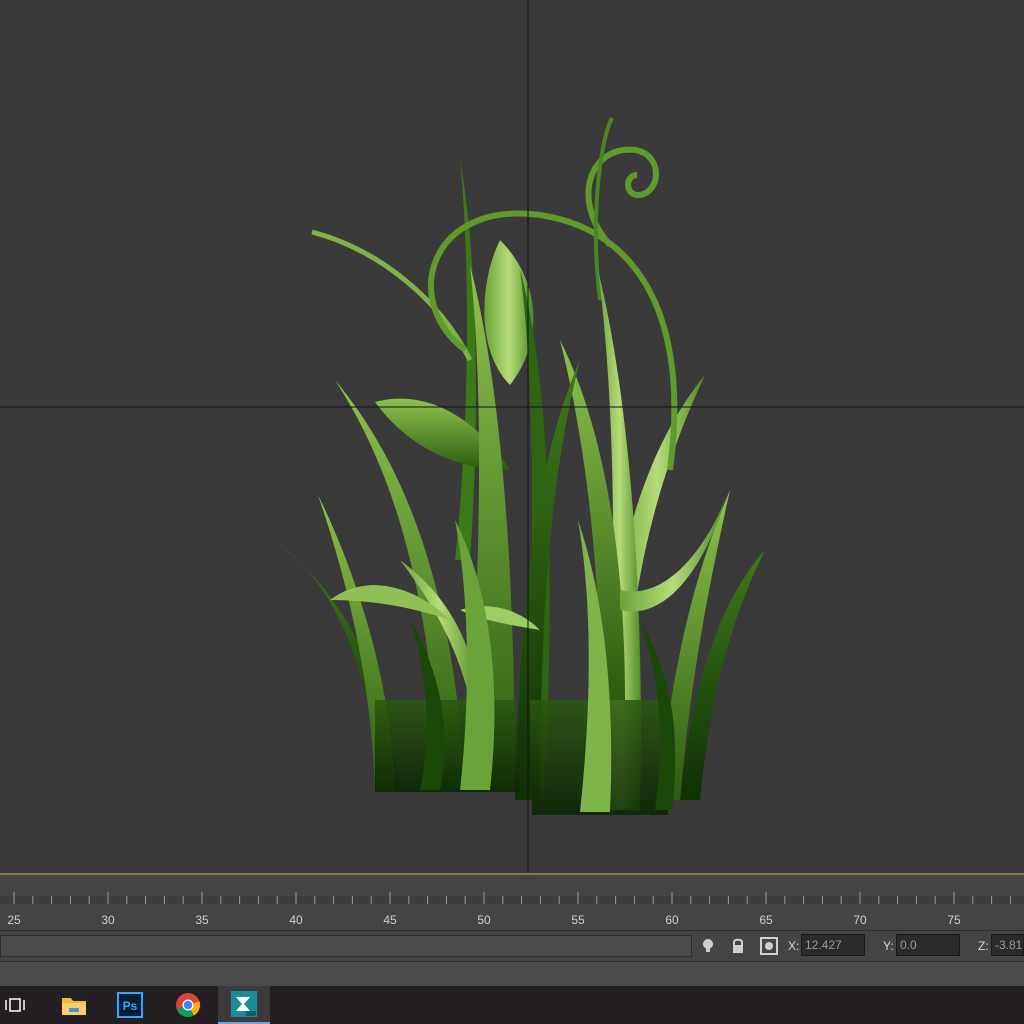 This screenshot has height=1024, width=1024. Describe the element at coordinates (484, 920) in the screenshot. I see `timeline-tick-label: 50` at that location.